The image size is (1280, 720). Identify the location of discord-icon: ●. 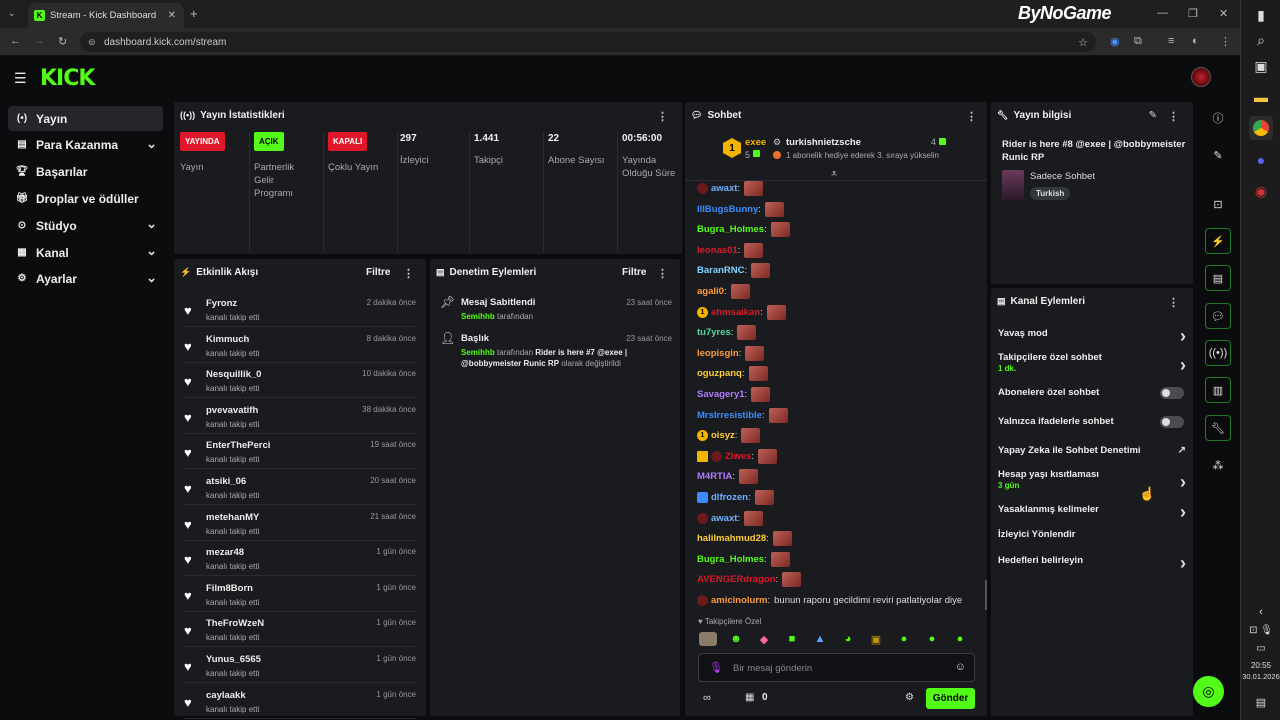
(1261, 160).